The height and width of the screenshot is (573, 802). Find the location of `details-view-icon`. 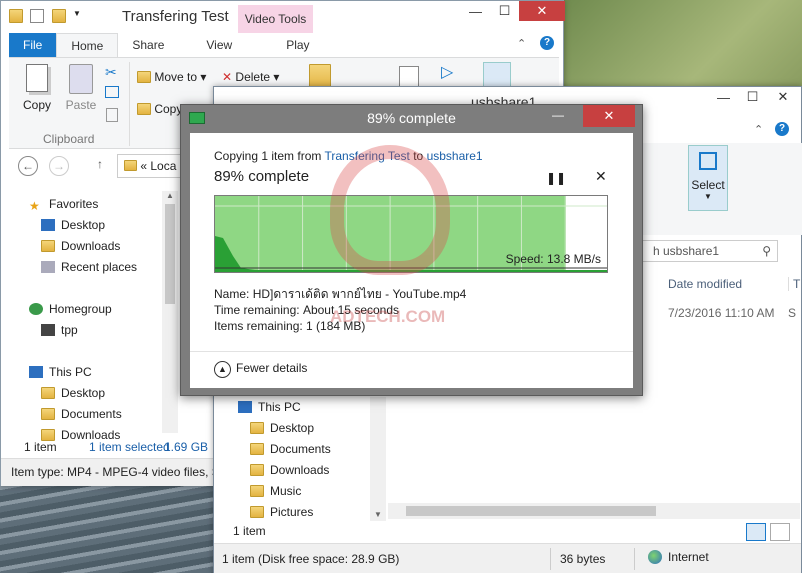

details-view-icon is located at coordinates (756, 532).